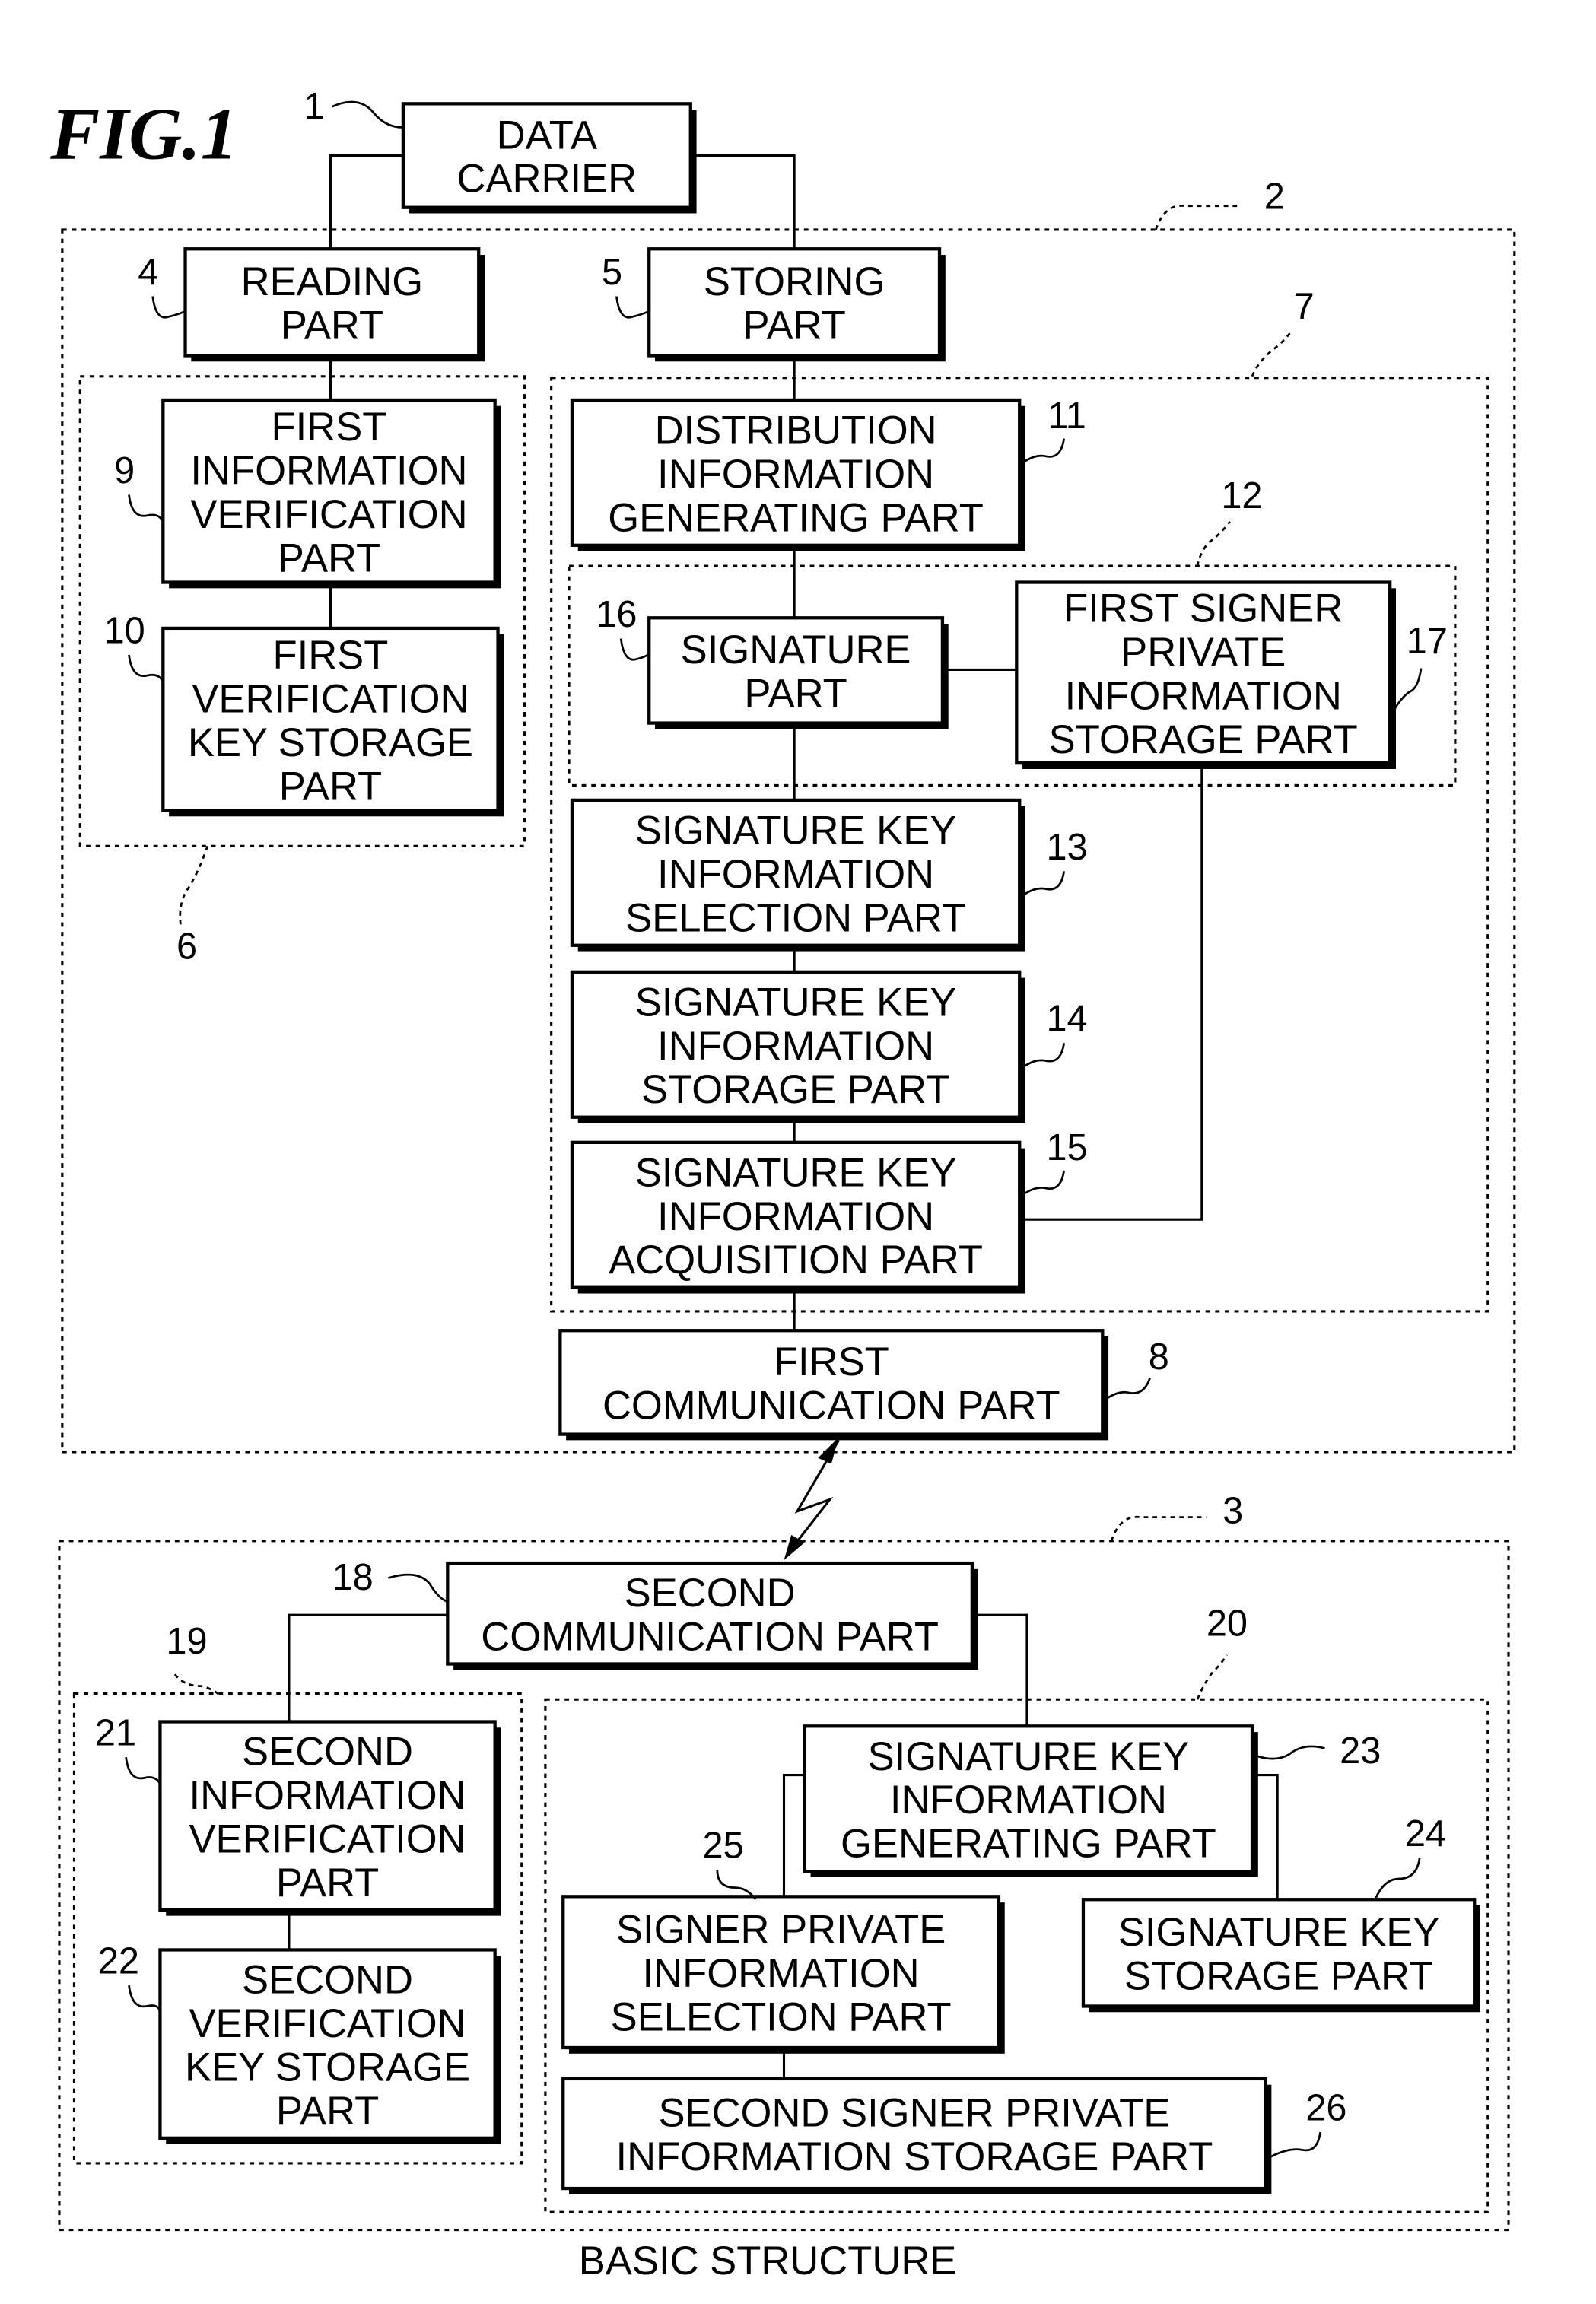  I want to click on block-label-line: ACQUISITION PART, so click(796, 1260).